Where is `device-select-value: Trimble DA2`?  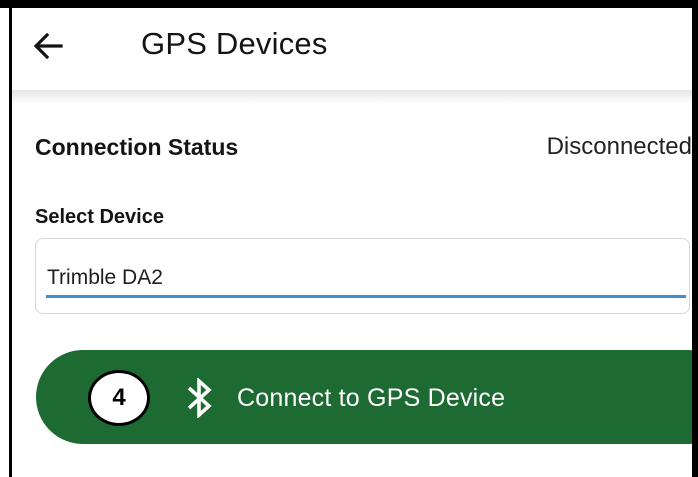 device-select-value: Trimble DA2 is located at coordinates (105, 277).